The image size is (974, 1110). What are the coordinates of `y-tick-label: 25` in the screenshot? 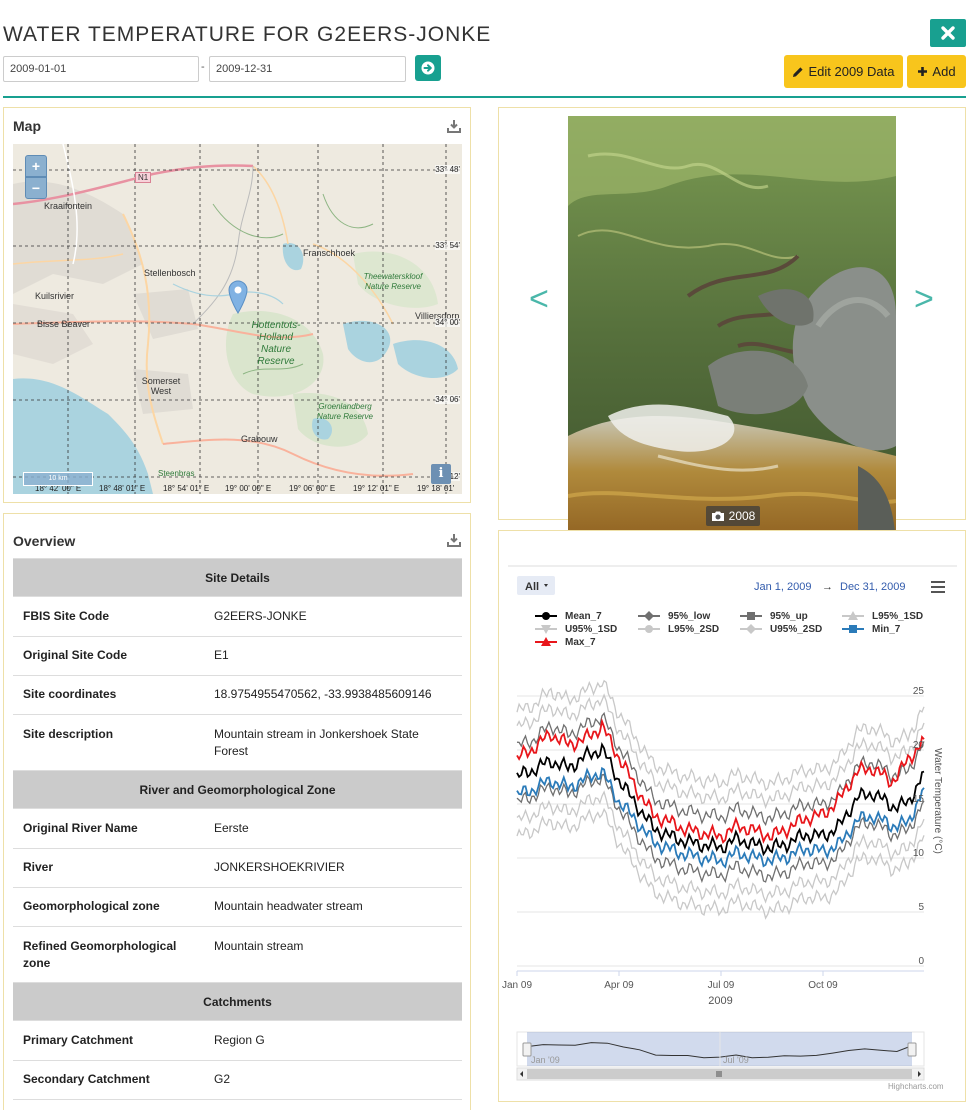 It's located at (919, 691).